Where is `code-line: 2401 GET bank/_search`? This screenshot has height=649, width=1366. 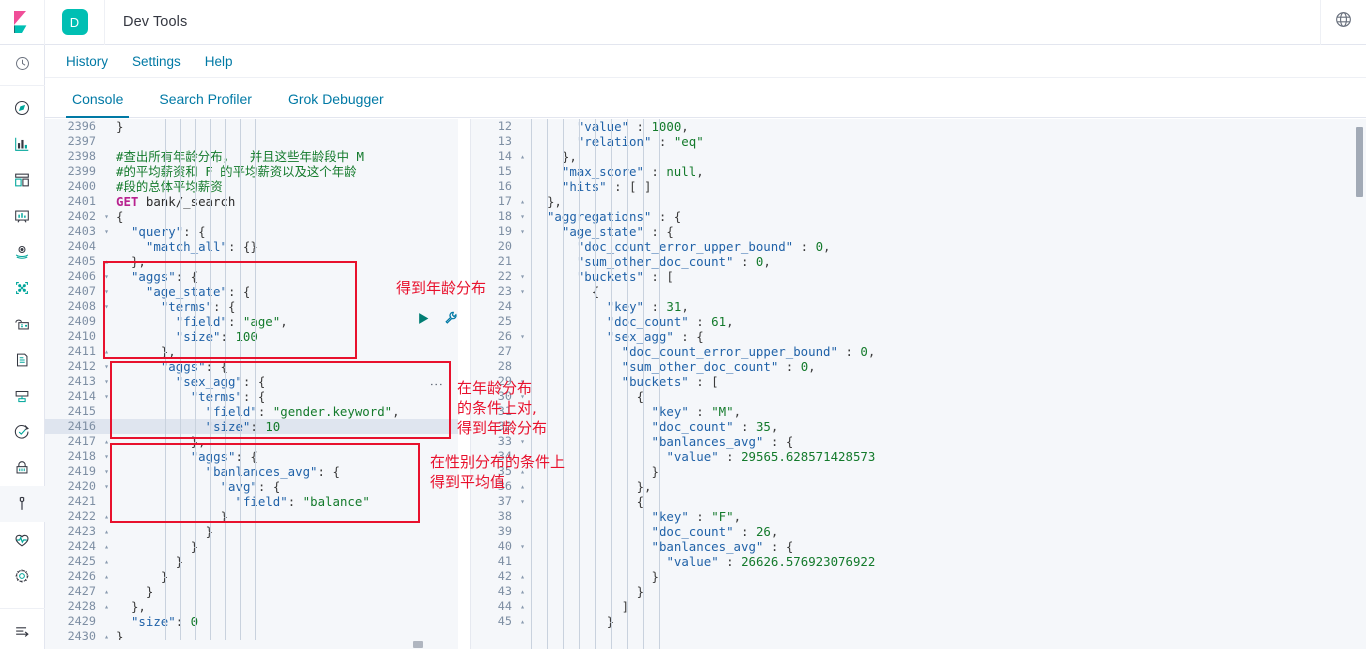 code-line: 2401 GET bank/_search is located at coordinates (251, 201).